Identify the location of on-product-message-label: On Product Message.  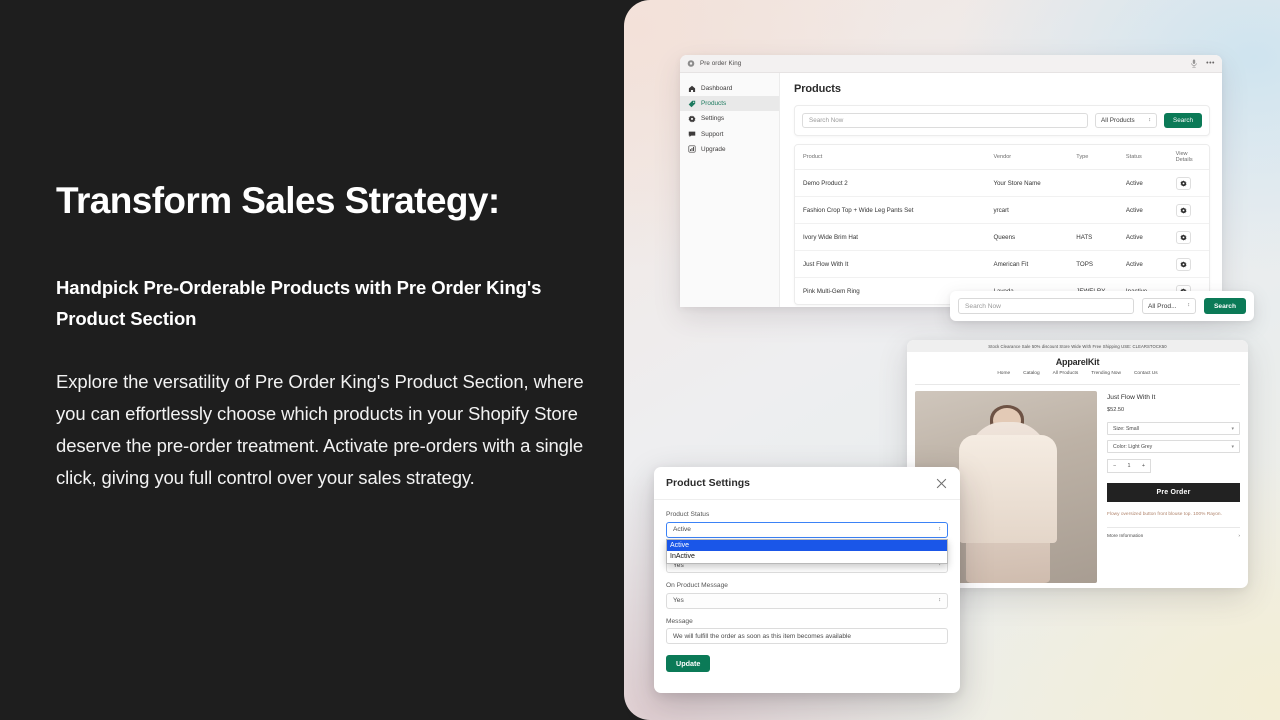
(697, 585).